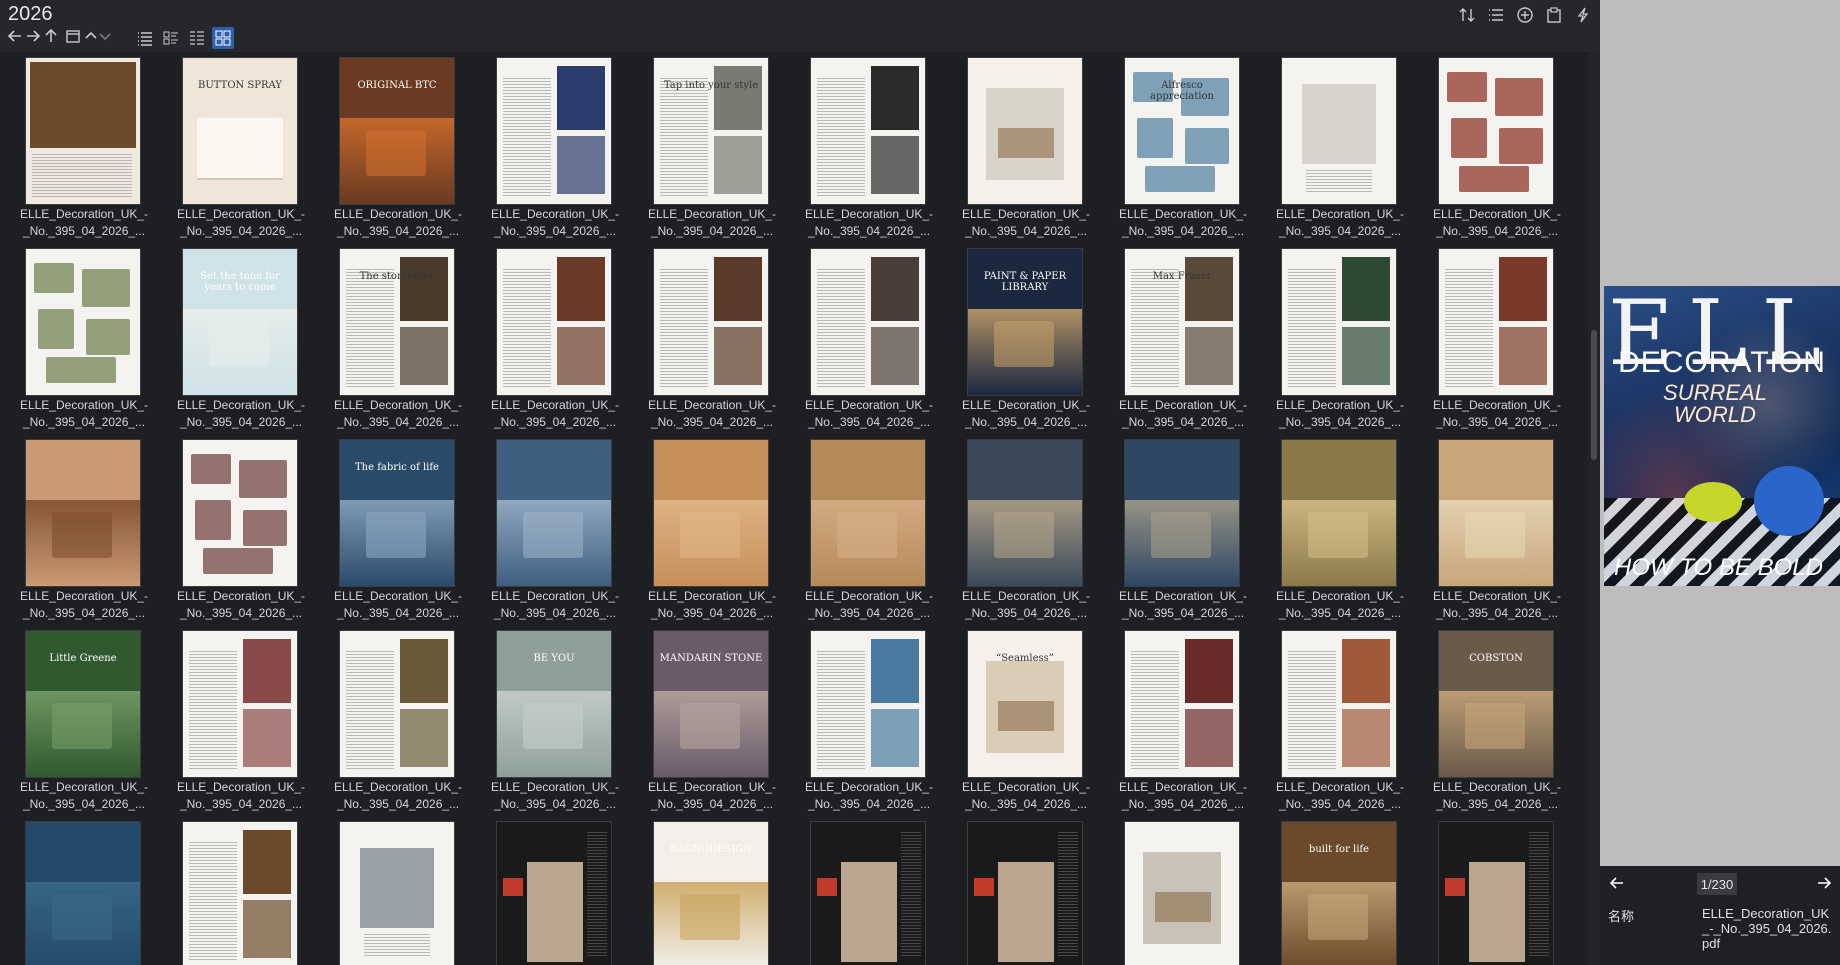 Image resolution: width=1840 pixels, height=965 pixels. Describe the element at coordinates (1496, 15) in the screenshot. I see `menu-list-icon` at that location.